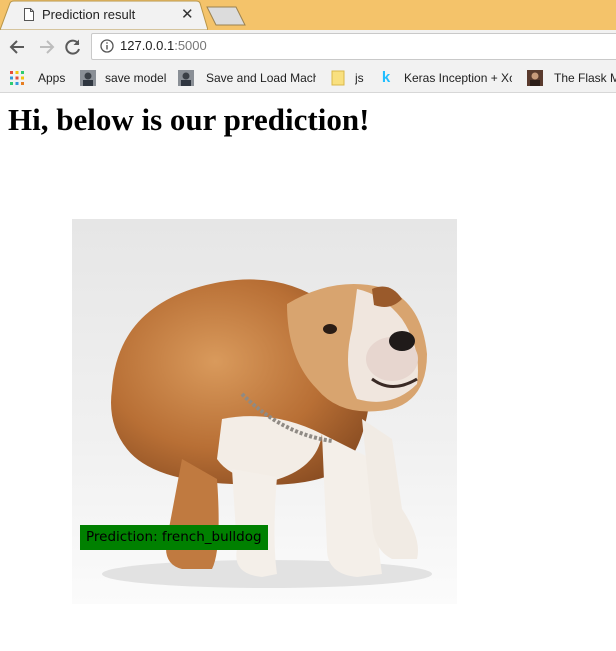 The width and height of the screenshot is (616, 651). I want to click on back-arrow-icon, so click(18, 47).